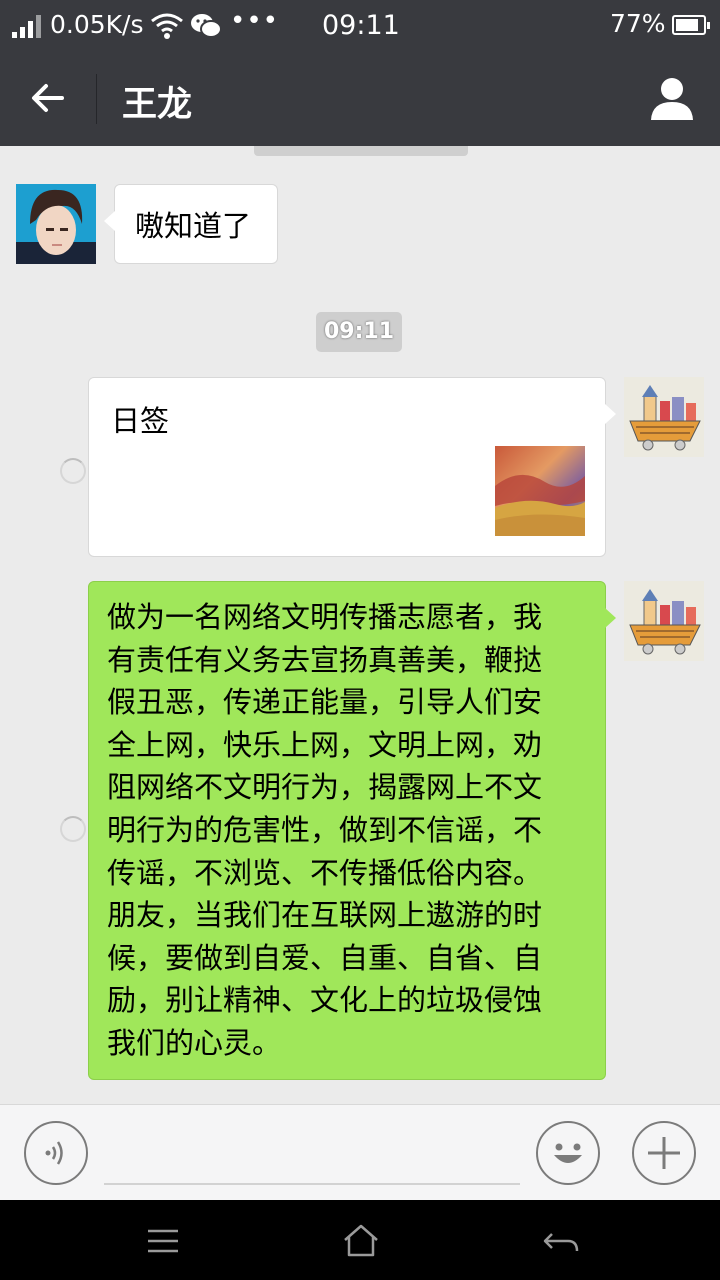  I want to click on voice-button, so click(56, 1153).